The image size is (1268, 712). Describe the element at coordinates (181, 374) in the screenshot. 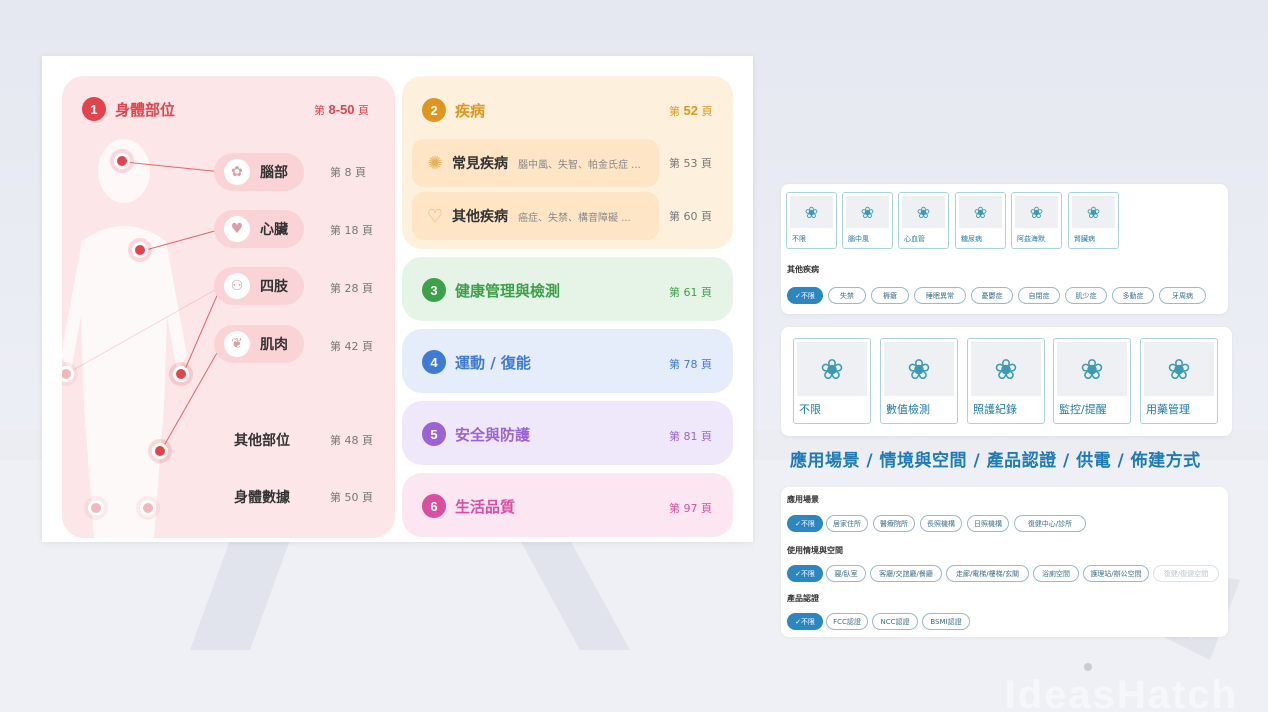

I see `limb-marker` at that location.